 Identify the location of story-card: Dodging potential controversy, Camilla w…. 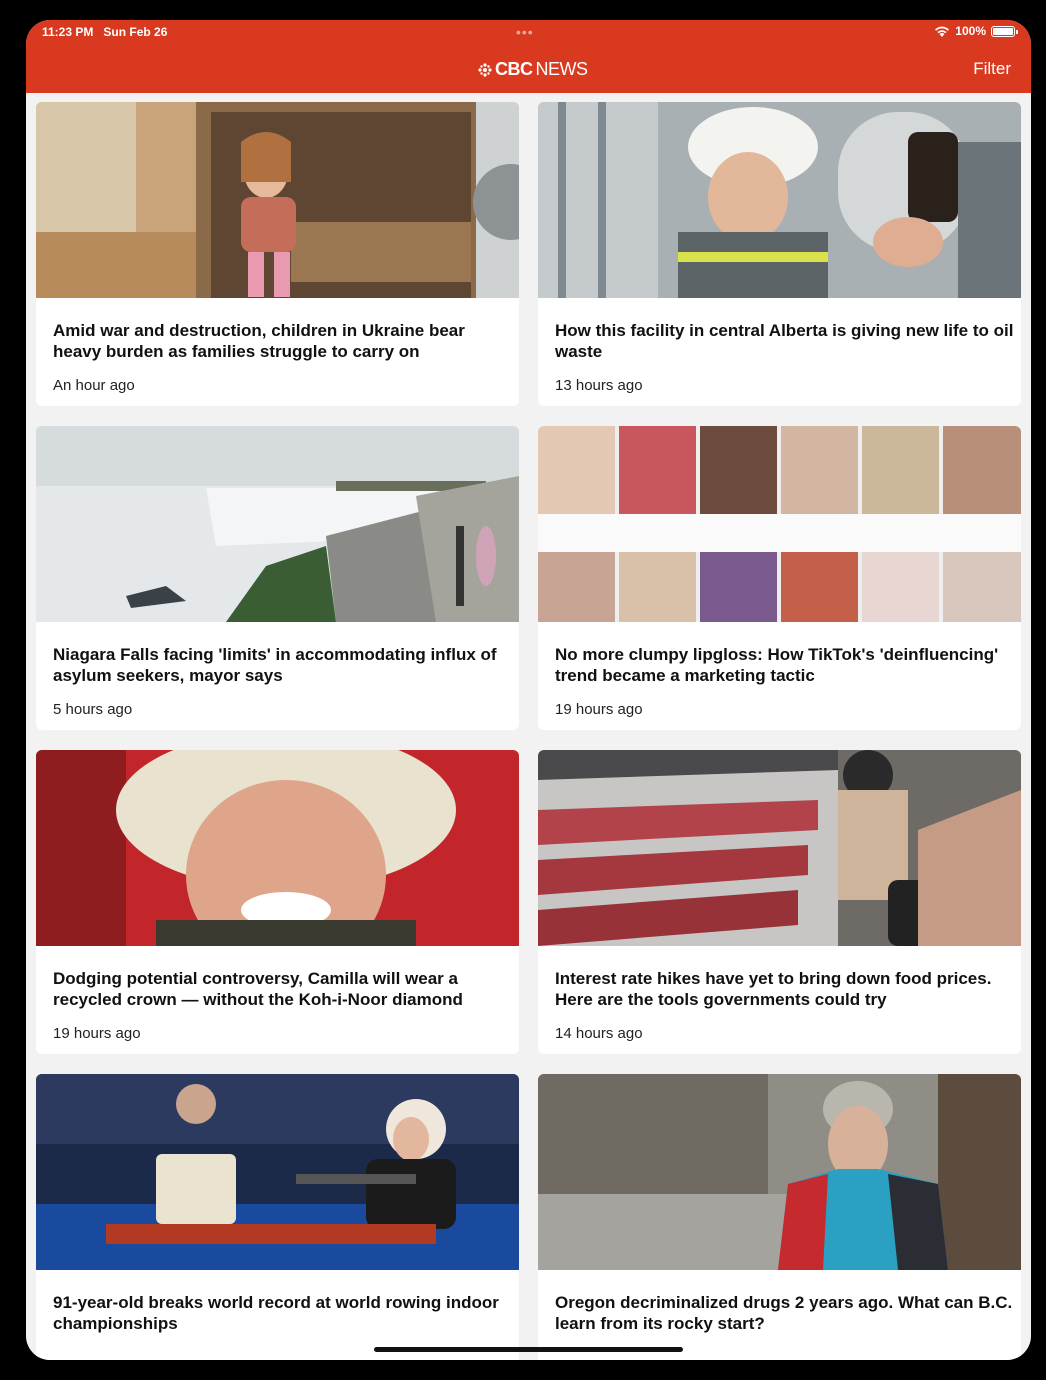
(277, 902).